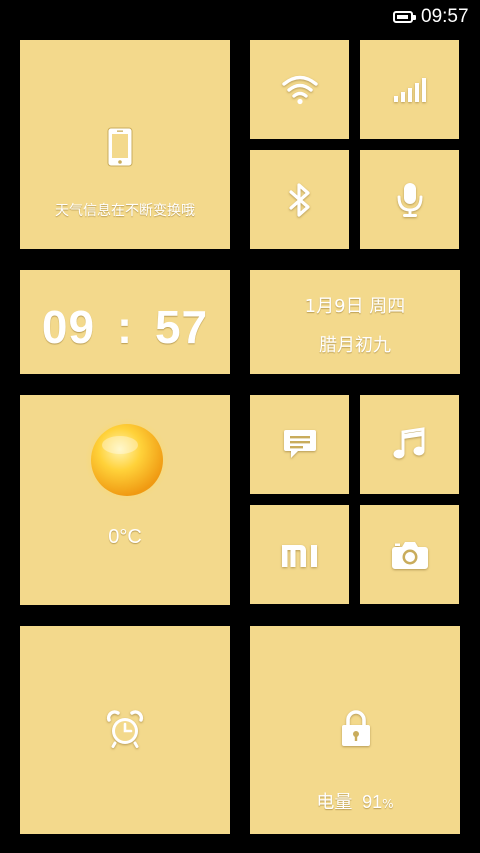 The width and height of the screenshot is (480, 853). I want to click on microphone-tile, so click(409, 199).